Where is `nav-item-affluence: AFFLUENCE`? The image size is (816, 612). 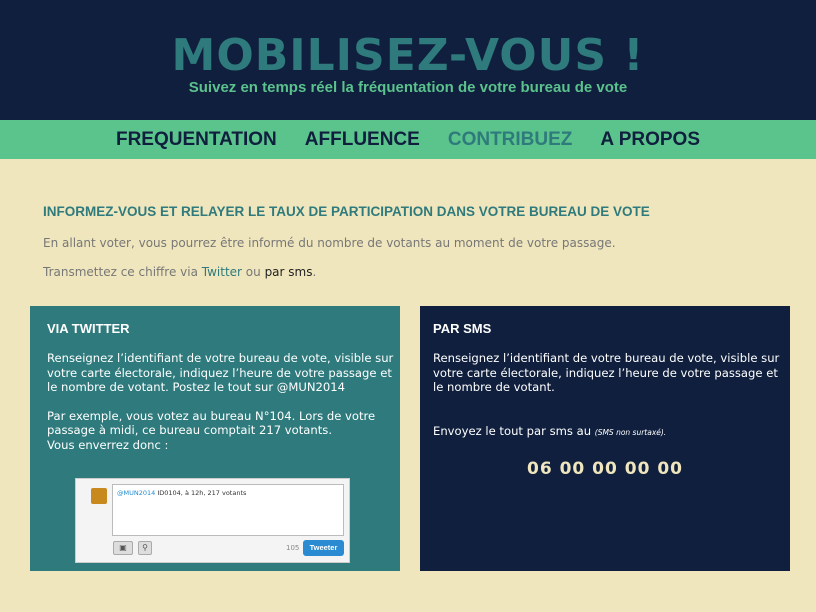
nav-item-affluence: AFFLUENCE is located at coordinates (362, 140).